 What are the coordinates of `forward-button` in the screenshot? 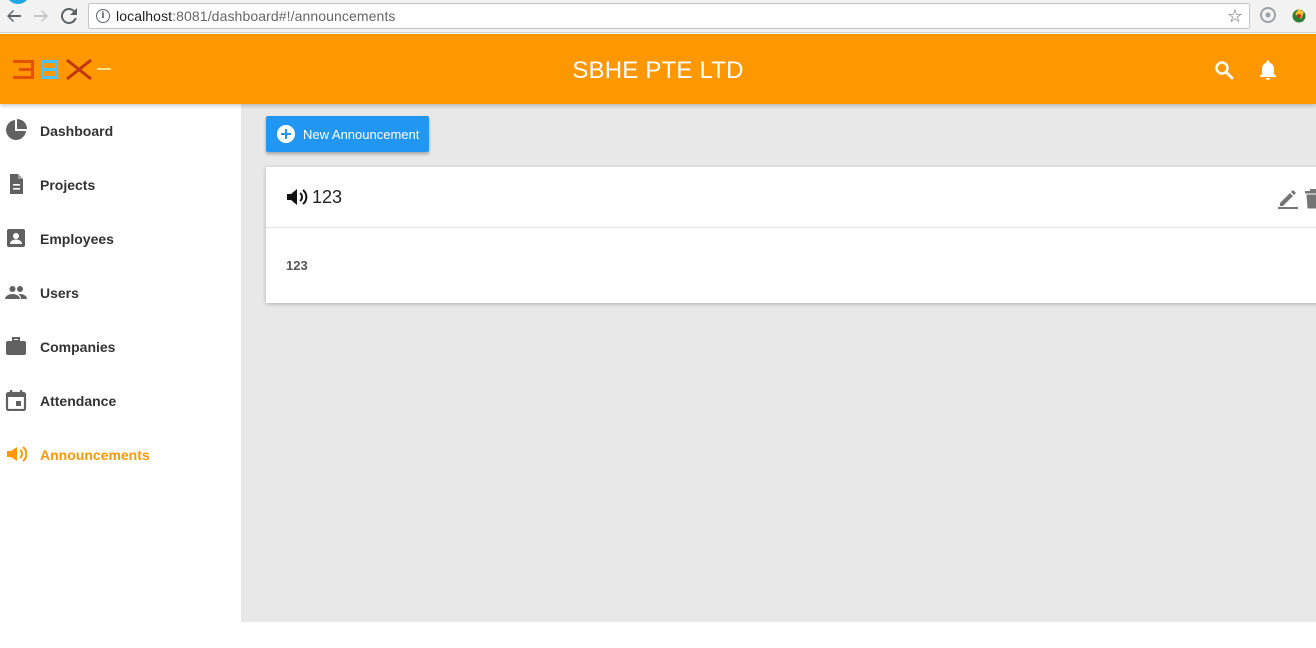 It's located at (41, 16).